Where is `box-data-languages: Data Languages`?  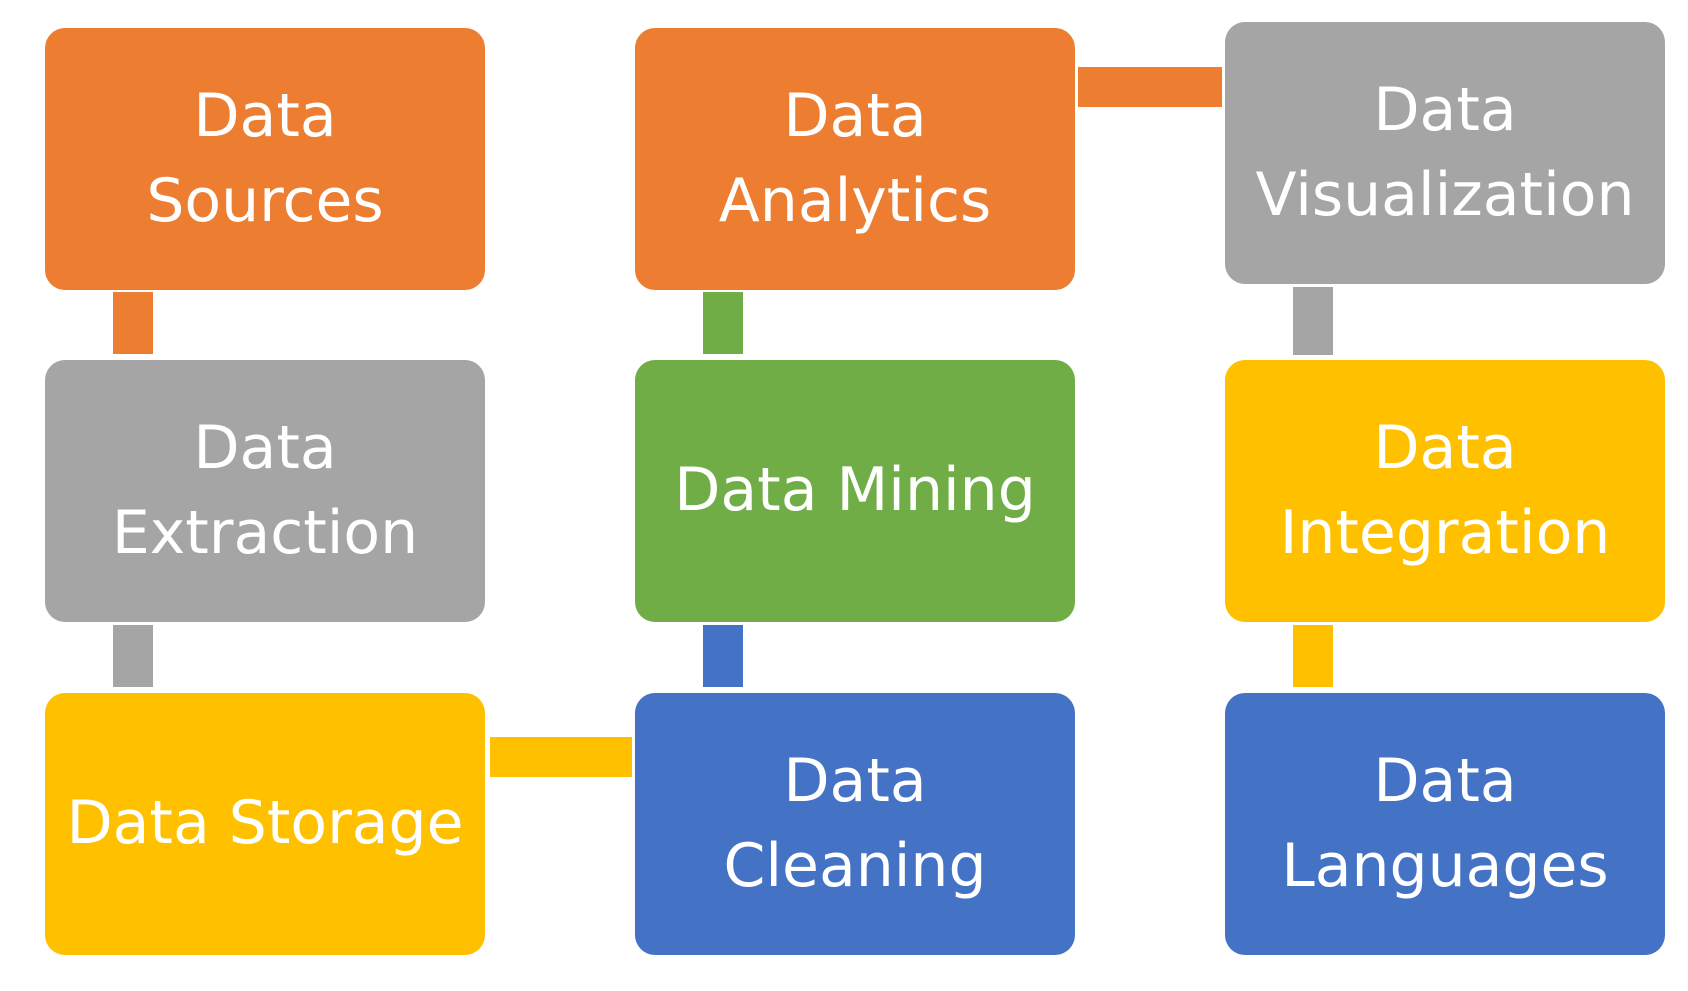
box-data-languages: Data Languages is located at coordinates (1445, 824).